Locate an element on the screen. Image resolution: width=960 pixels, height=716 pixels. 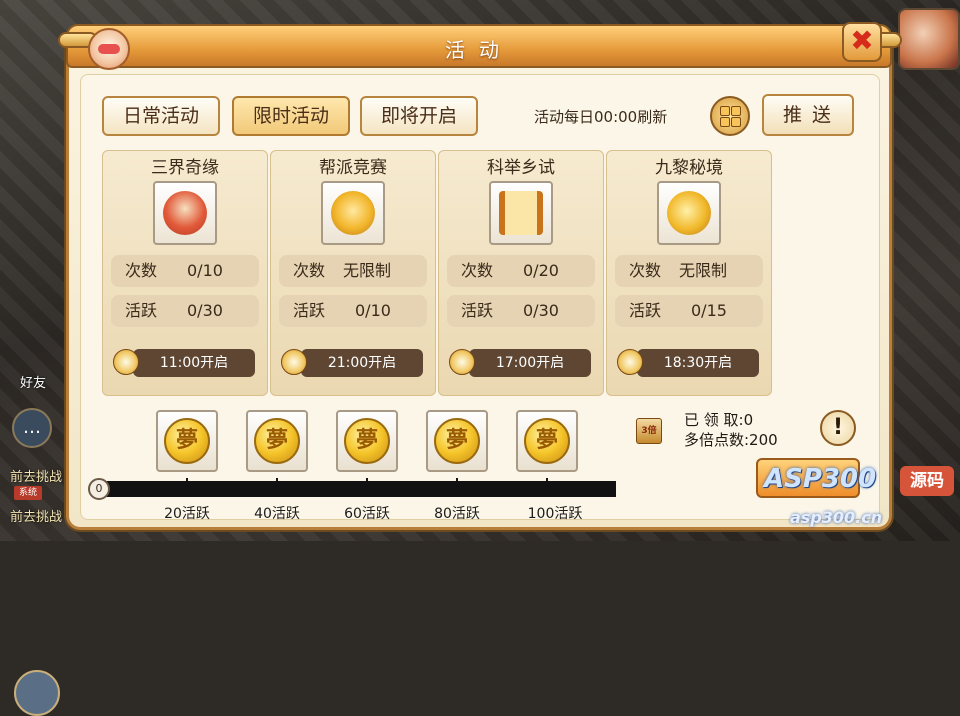
grid-icon is located at coordinates (725, 111).